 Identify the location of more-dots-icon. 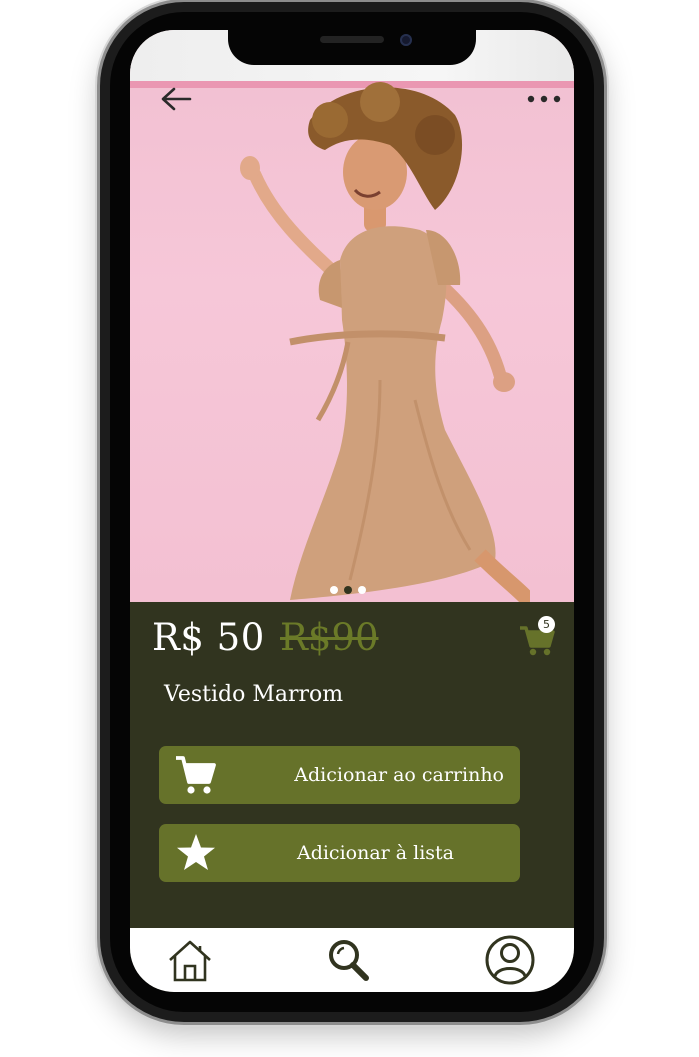
(544, 99).